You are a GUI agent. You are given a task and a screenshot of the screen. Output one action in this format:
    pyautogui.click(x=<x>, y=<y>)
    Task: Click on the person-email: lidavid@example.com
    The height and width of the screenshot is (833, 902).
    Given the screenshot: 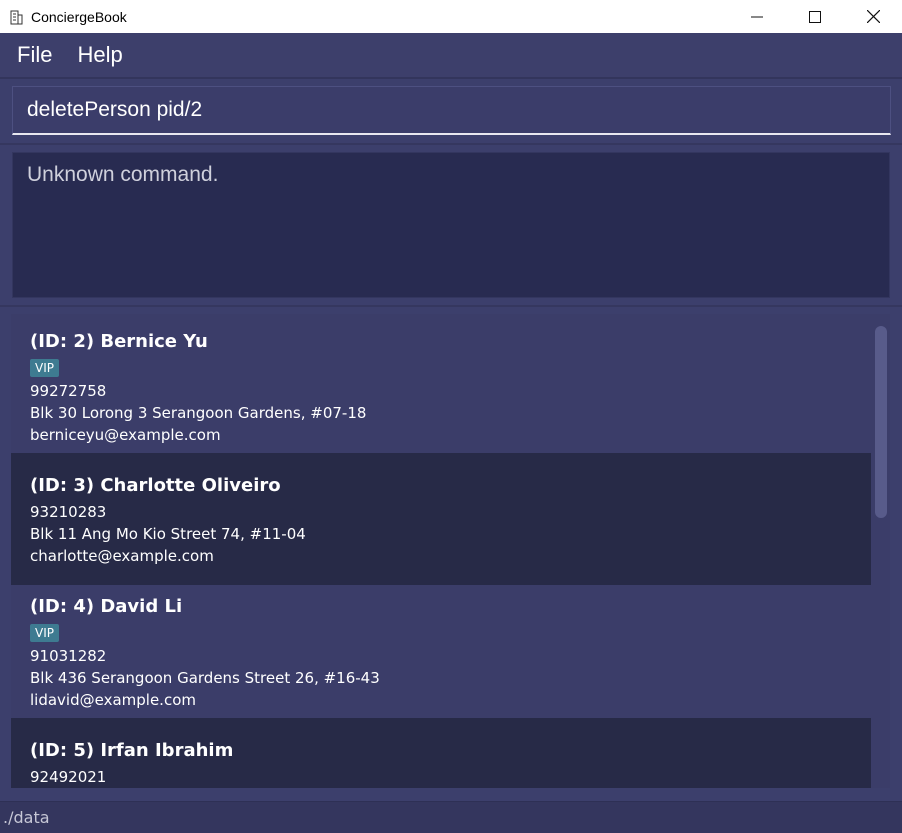 What is the action you would take?
    pyautogui.click(x=113, y=700)
    